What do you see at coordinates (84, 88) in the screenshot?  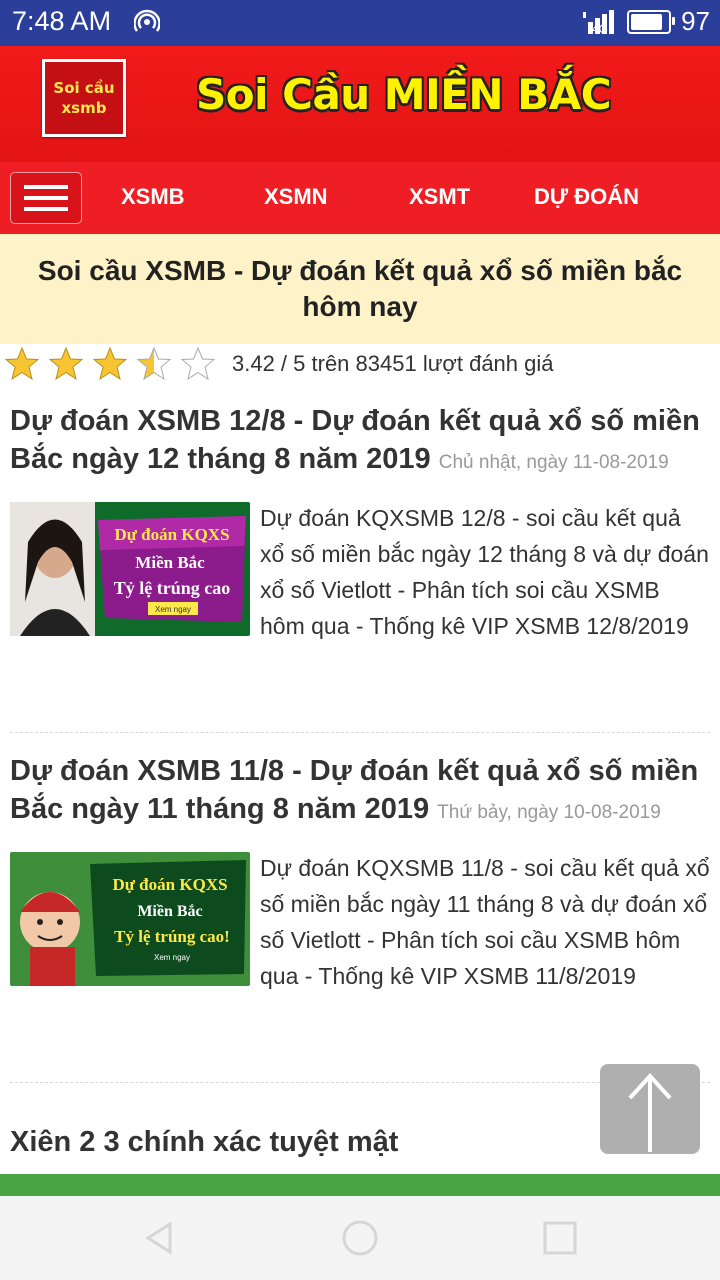 I see `logo-line-1: Soi cầu` at bounding box center [84, 88].